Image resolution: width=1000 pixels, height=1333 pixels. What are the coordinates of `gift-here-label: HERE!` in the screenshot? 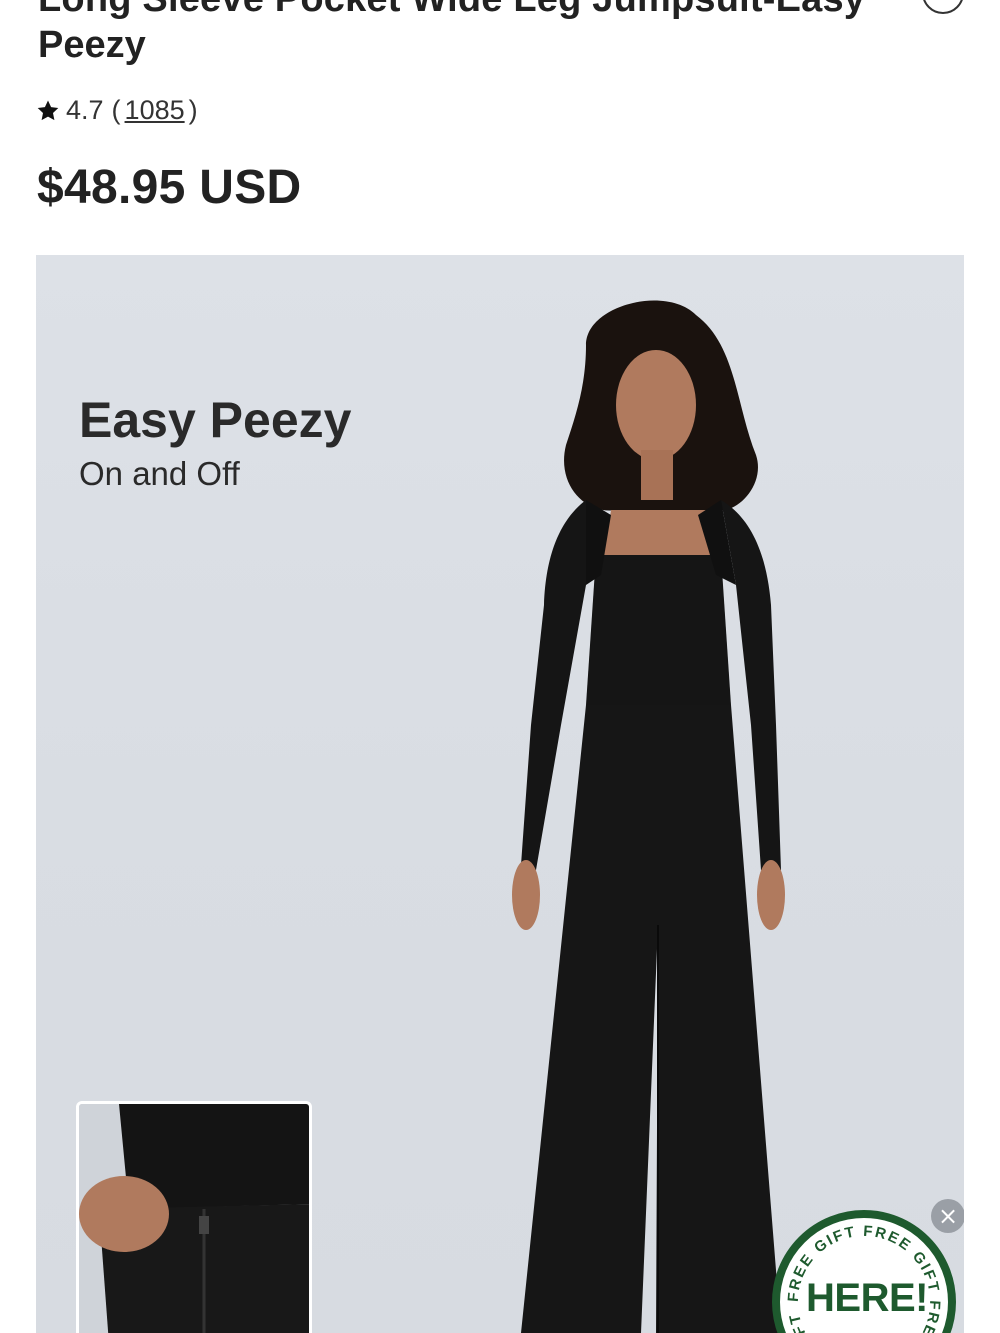 It's located at (867, 1298).